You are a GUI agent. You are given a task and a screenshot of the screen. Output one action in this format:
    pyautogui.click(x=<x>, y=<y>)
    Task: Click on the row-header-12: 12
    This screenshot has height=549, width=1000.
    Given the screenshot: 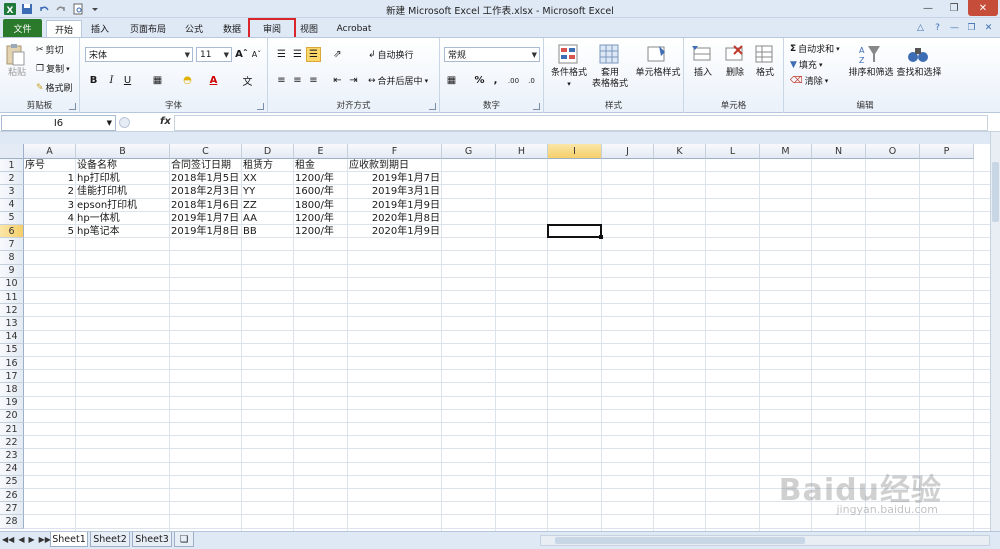 What is the action you would take?
    pyautogui.click(x=12, y=311)
    